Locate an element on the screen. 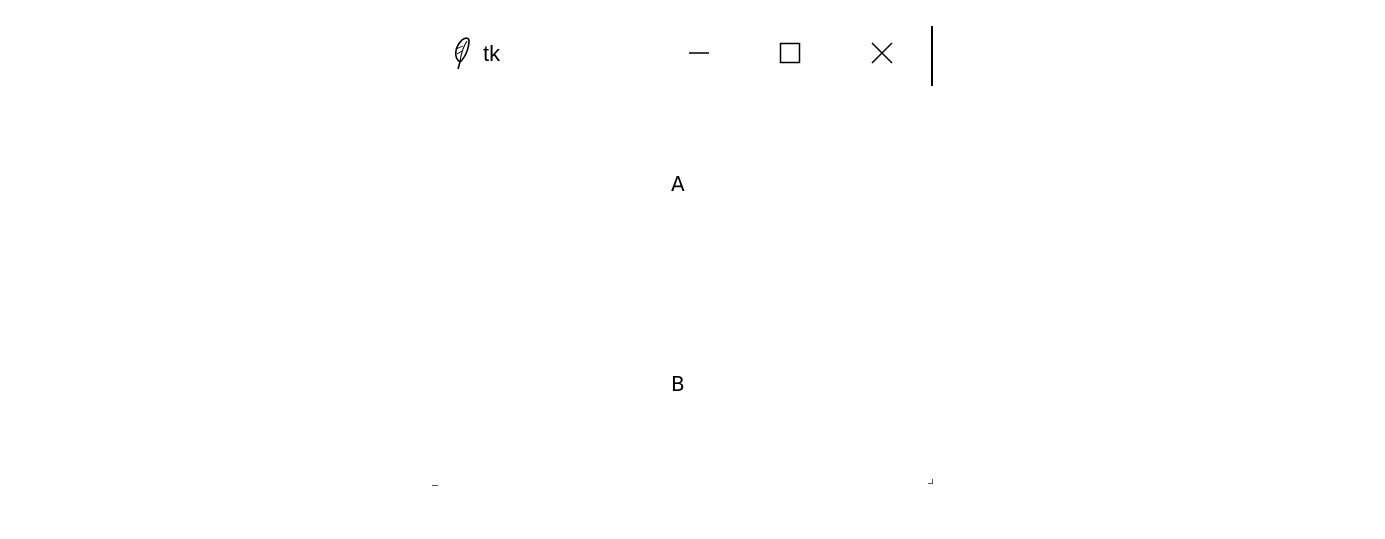  minimize-button is located at coordinates (699, 53).